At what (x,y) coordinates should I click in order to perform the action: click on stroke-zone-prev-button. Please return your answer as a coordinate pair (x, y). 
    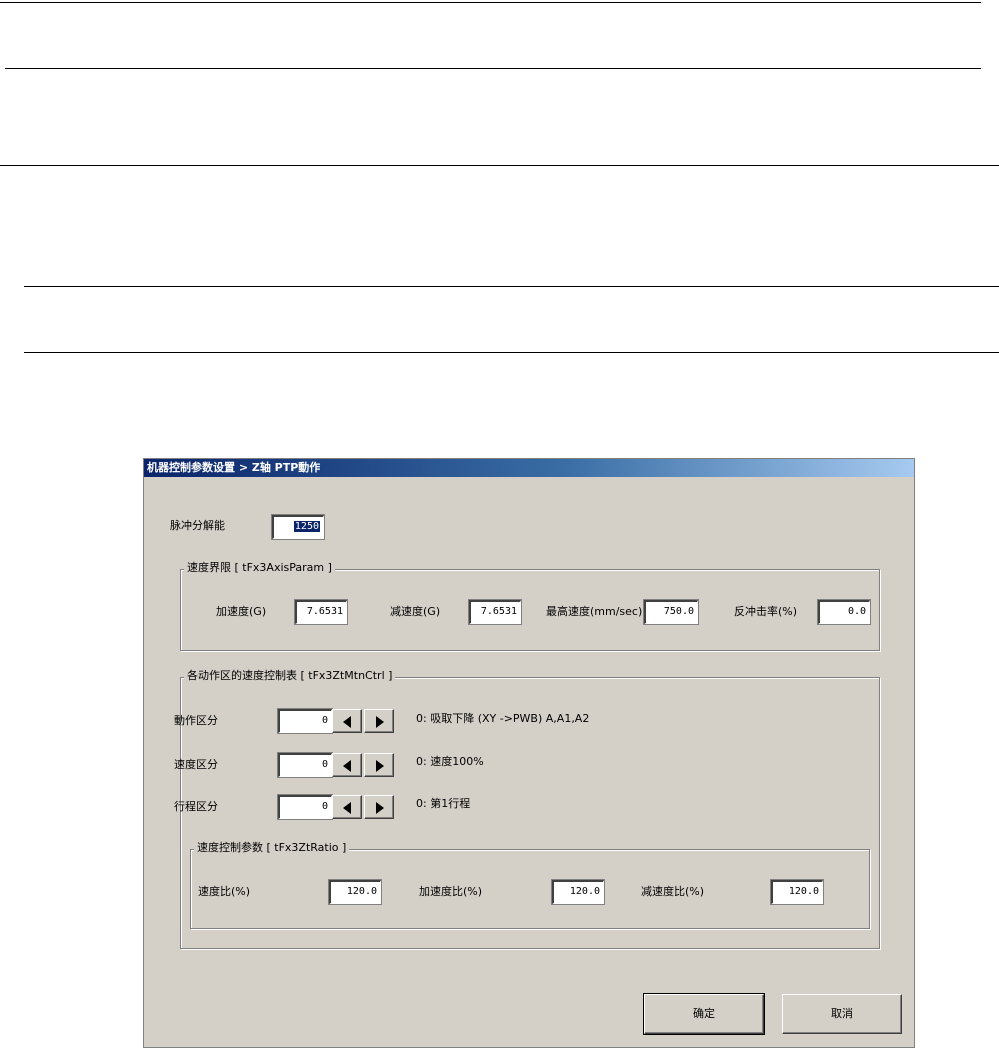
    Looking at the image, I should click on (347, 807).